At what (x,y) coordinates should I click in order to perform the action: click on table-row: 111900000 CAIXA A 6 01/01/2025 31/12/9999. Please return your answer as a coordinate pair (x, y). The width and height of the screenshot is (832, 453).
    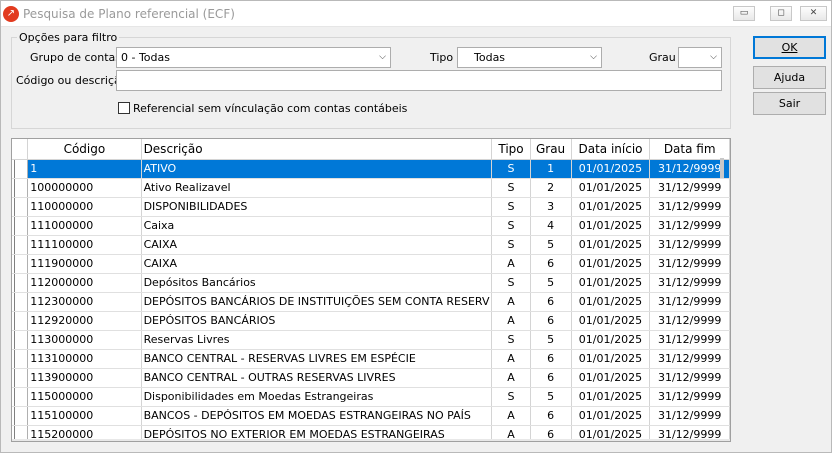
    Looking at the image, I should click on (371, 264).